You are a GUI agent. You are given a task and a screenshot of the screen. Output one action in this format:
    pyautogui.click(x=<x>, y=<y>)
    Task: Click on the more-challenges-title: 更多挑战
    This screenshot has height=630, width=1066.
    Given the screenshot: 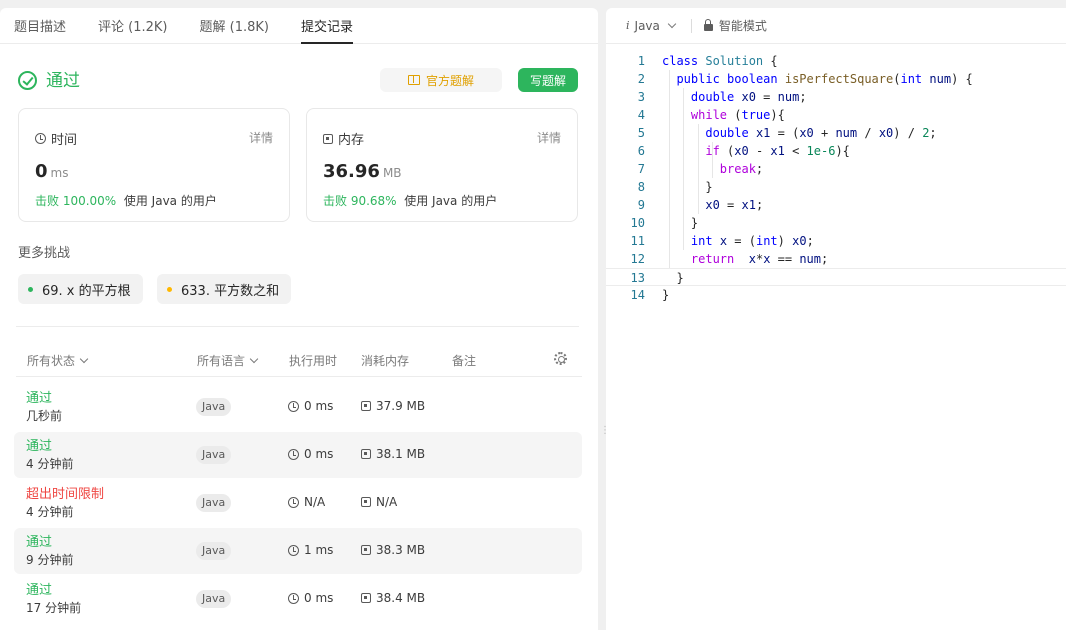 What is the action you would take?
    pyautogui.click(x=44, y=253)
    